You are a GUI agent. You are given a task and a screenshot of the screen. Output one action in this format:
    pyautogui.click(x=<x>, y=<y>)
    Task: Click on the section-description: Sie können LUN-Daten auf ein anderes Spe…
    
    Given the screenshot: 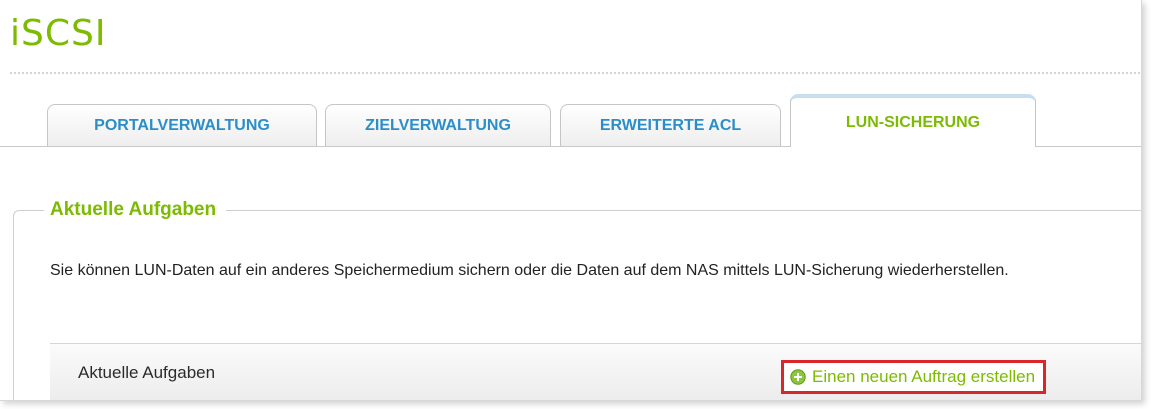 What is the action you would take?
    pyautogui.click(x=529, y=270)
    